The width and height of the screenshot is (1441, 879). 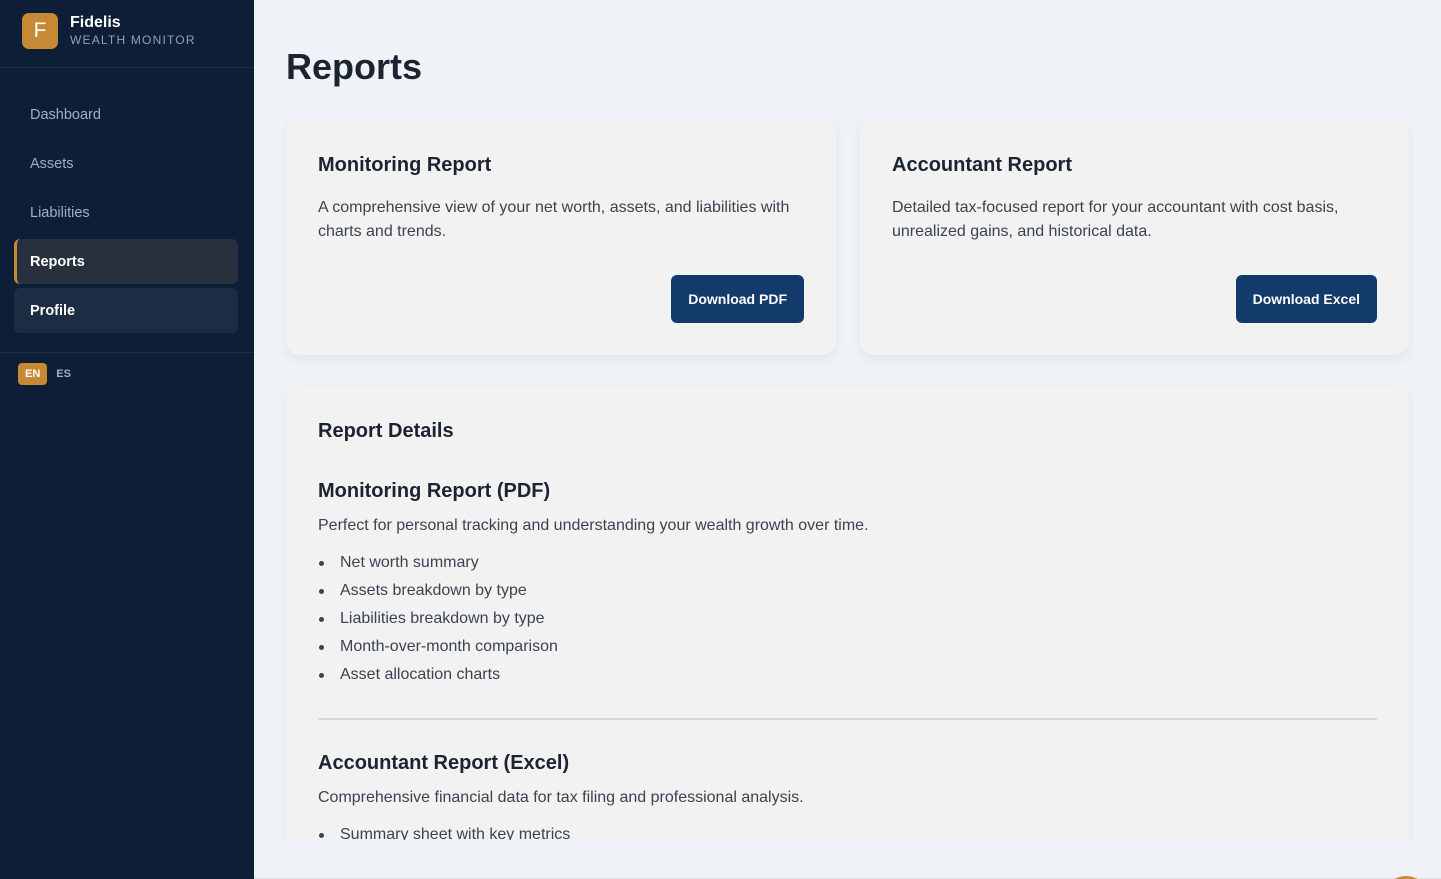 I want to click on list-item: Summary sheet with key metrics, so click(x=444, y=830).